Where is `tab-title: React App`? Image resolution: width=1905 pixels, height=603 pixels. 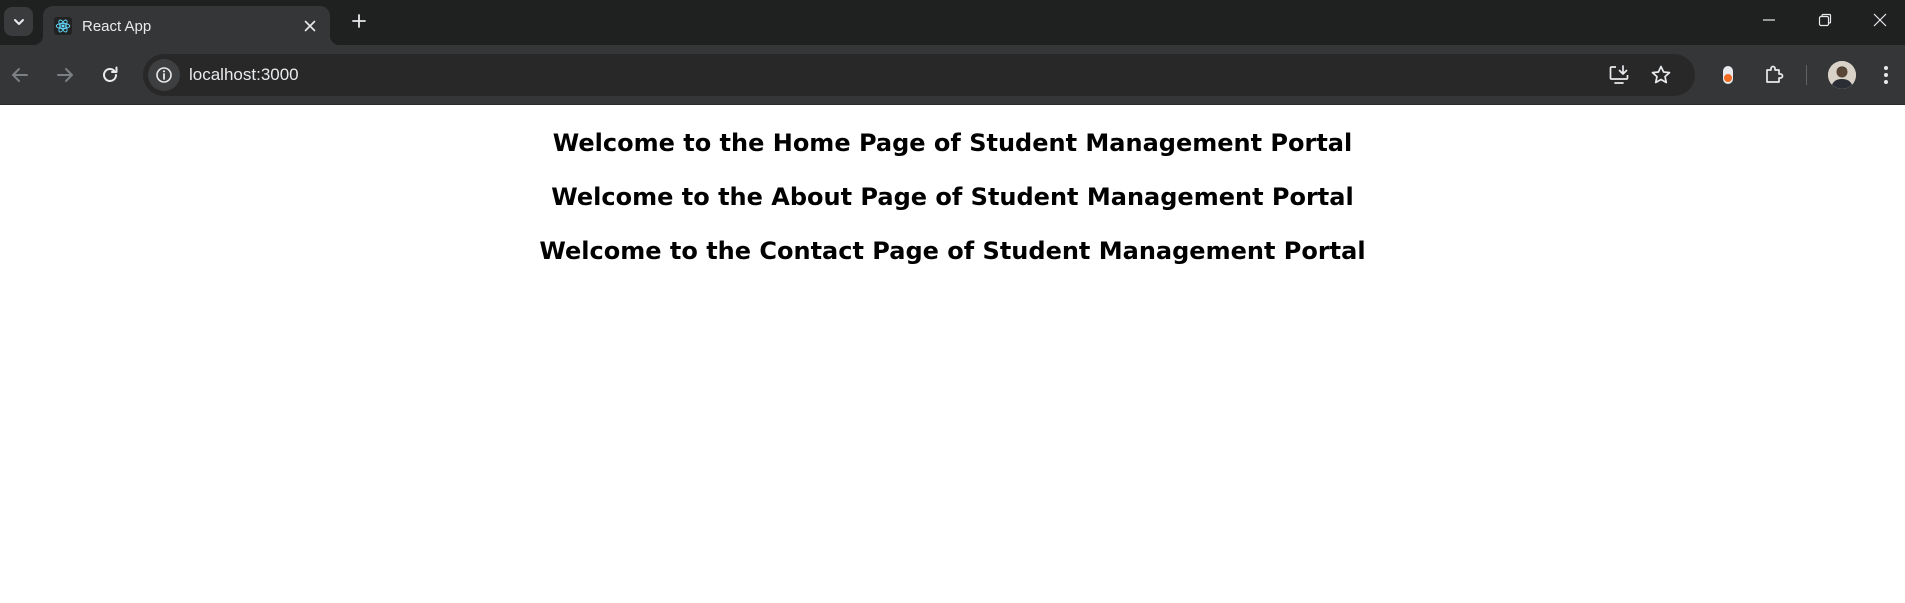
tab-title: React App is located at coordinates (117, 26).